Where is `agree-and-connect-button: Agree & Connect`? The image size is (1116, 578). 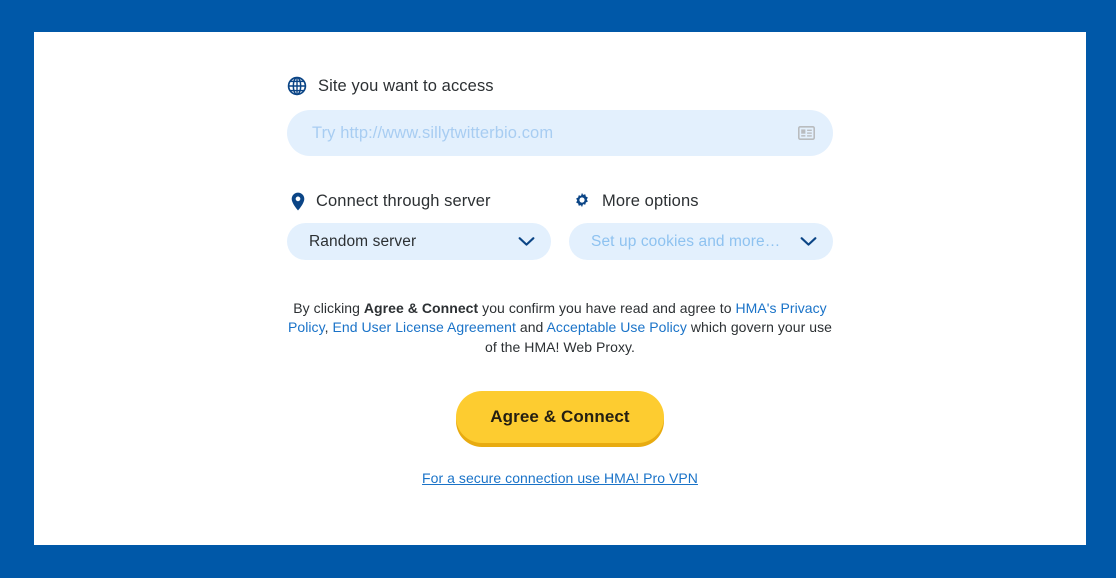
agree-and-connect-button: Agree & Connect is located at coordinates (560, 417).